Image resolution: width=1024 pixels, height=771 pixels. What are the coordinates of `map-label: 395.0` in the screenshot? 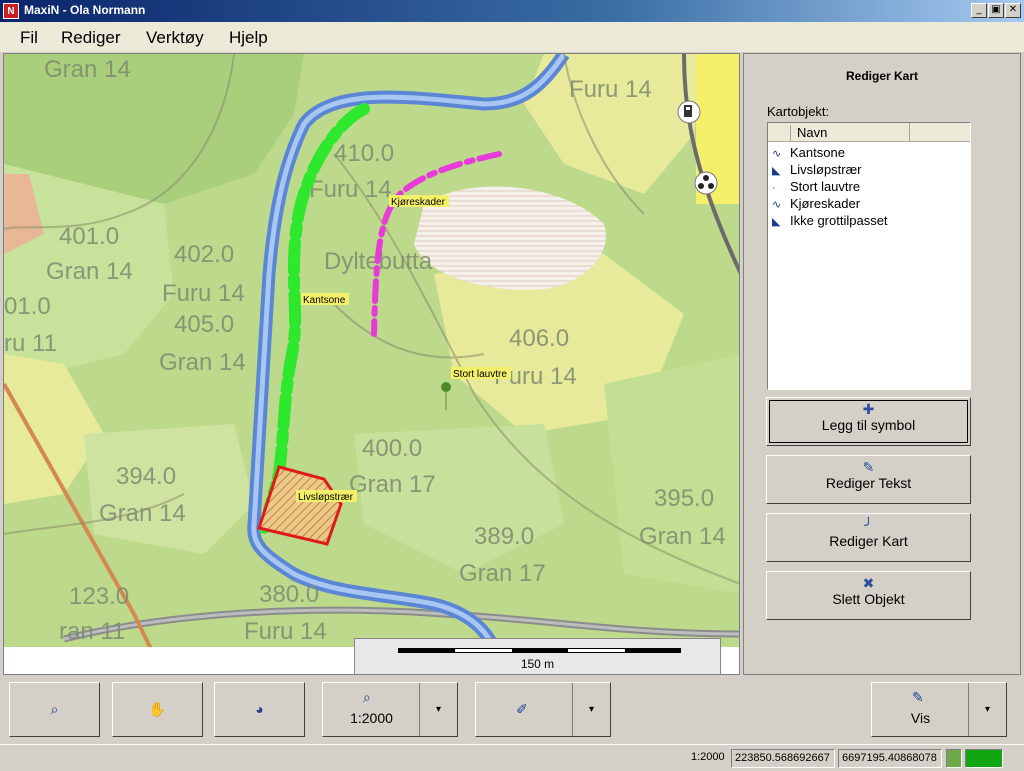 It's located at (684, 498).